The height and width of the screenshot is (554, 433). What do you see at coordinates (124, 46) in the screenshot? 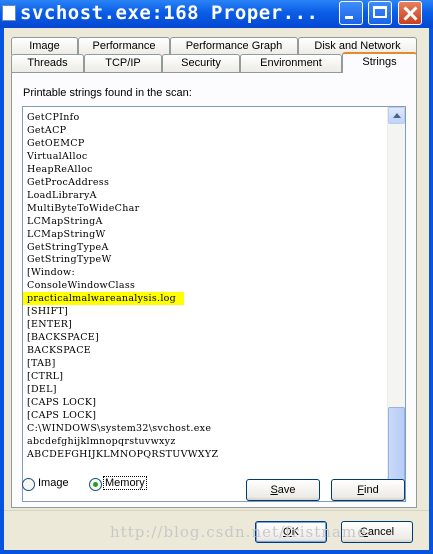
I see `tab-performance: Performance` at bounding box center [124, 46].